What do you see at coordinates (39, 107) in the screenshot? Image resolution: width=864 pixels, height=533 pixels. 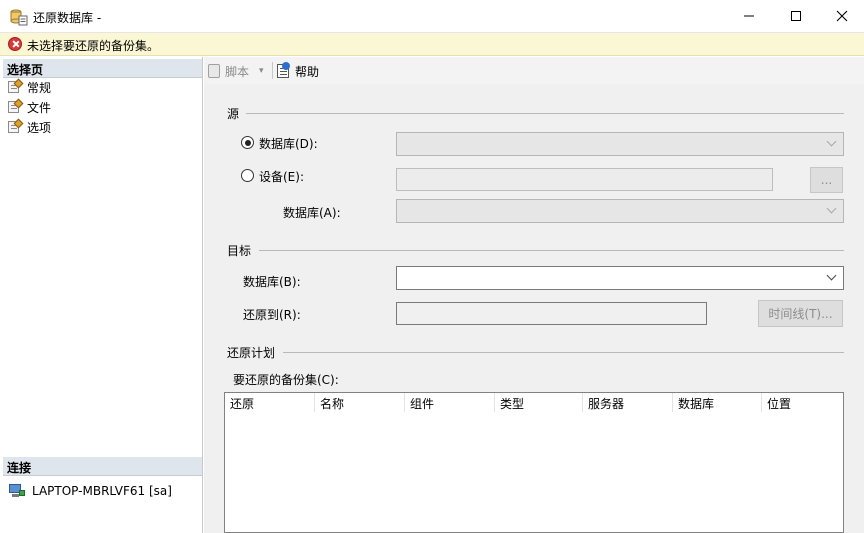 I see `sidebar-item-label: 文件` at bounding box center [39, 107].